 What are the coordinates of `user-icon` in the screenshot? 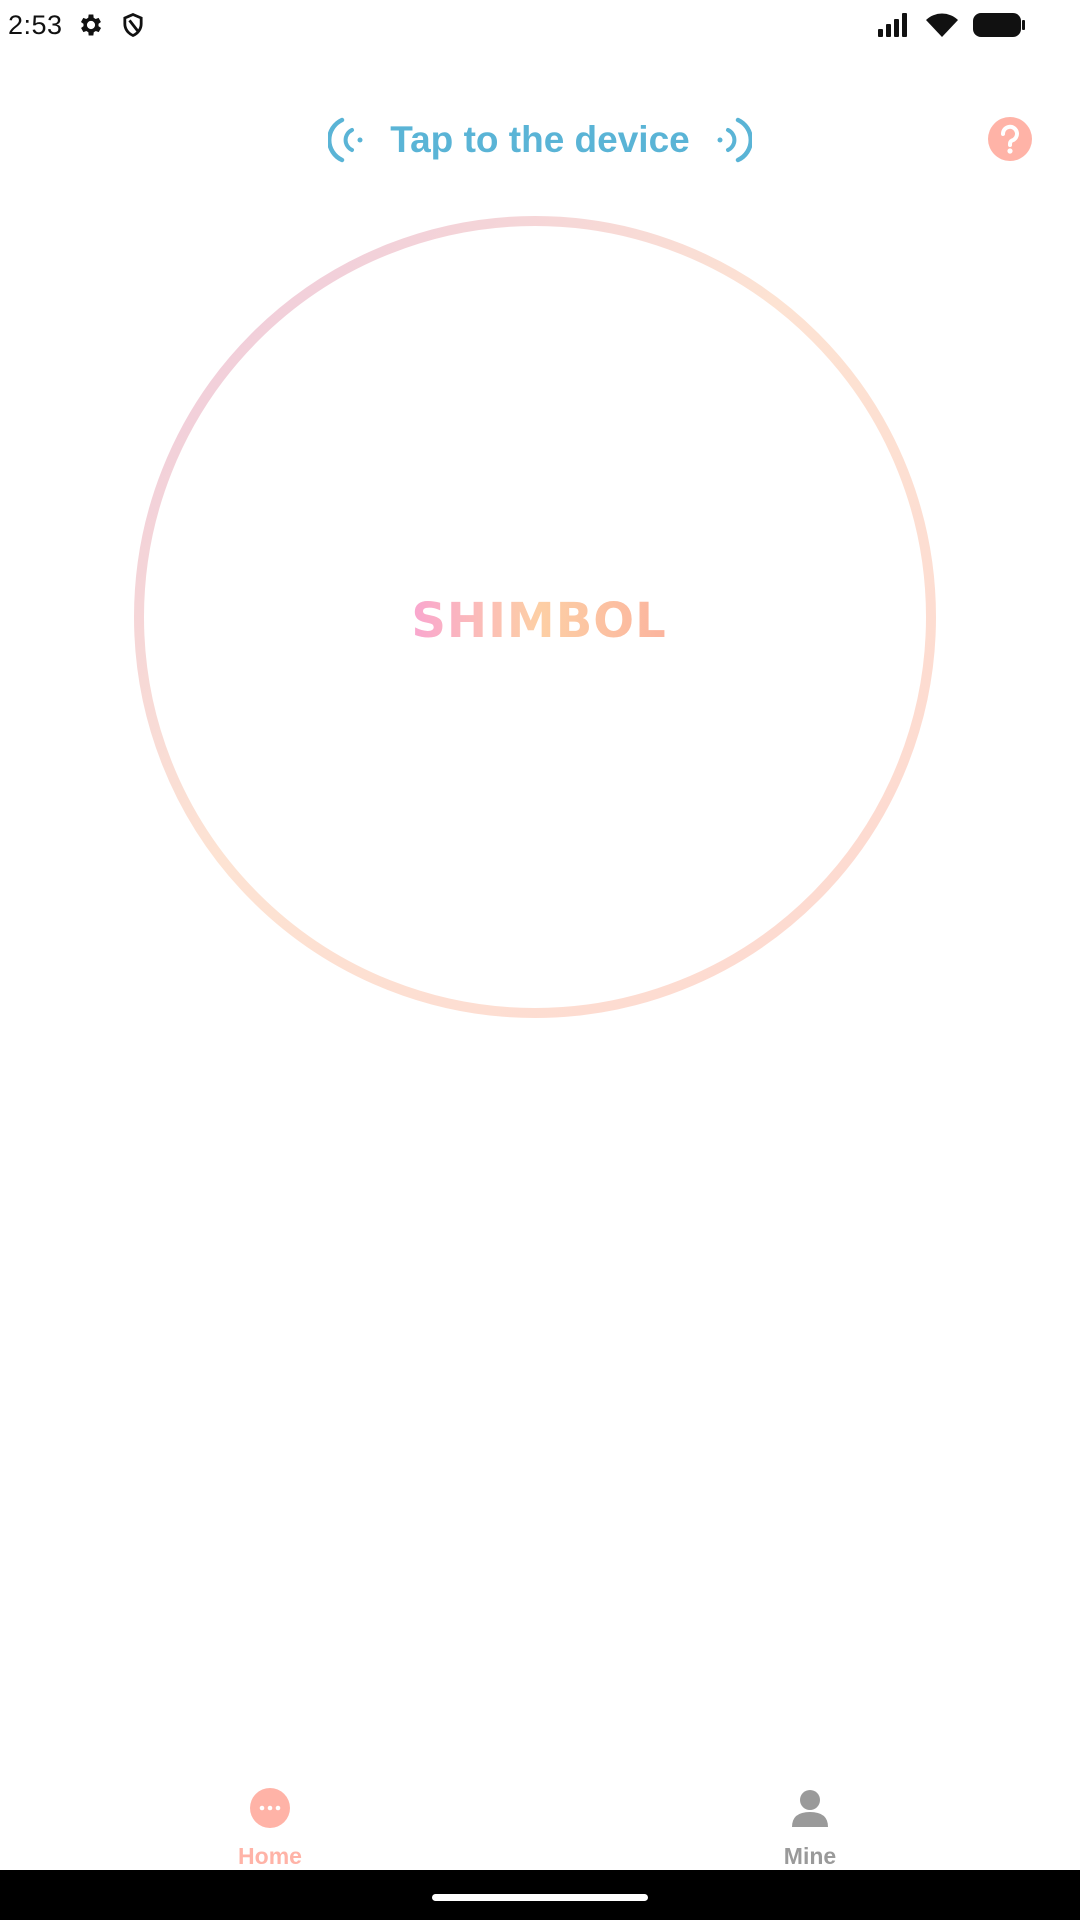 It's located at (810, 1807).